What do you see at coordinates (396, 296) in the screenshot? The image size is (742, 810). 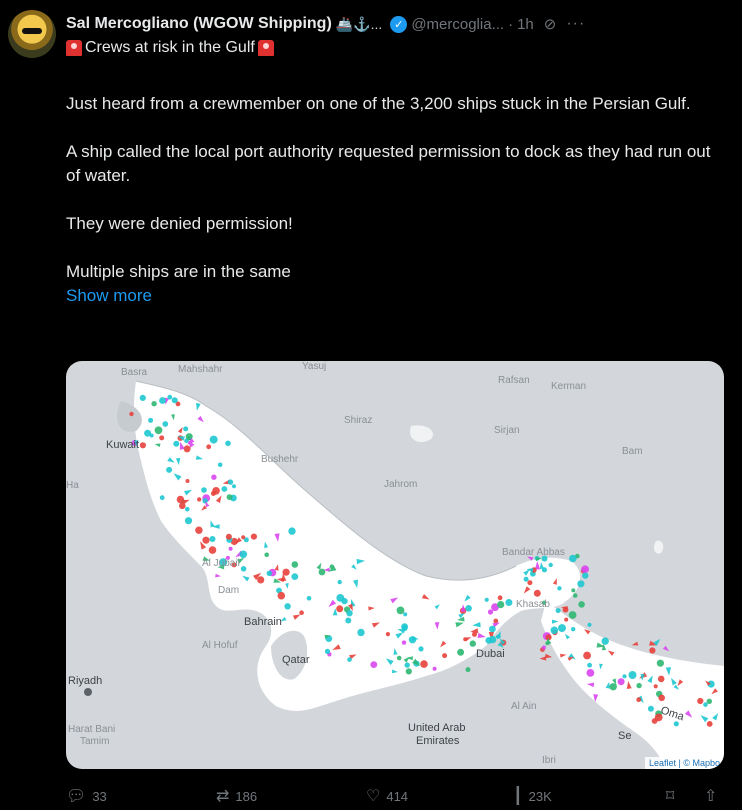 I see `show-more-link: Show more` at bounding box center [396, 296].